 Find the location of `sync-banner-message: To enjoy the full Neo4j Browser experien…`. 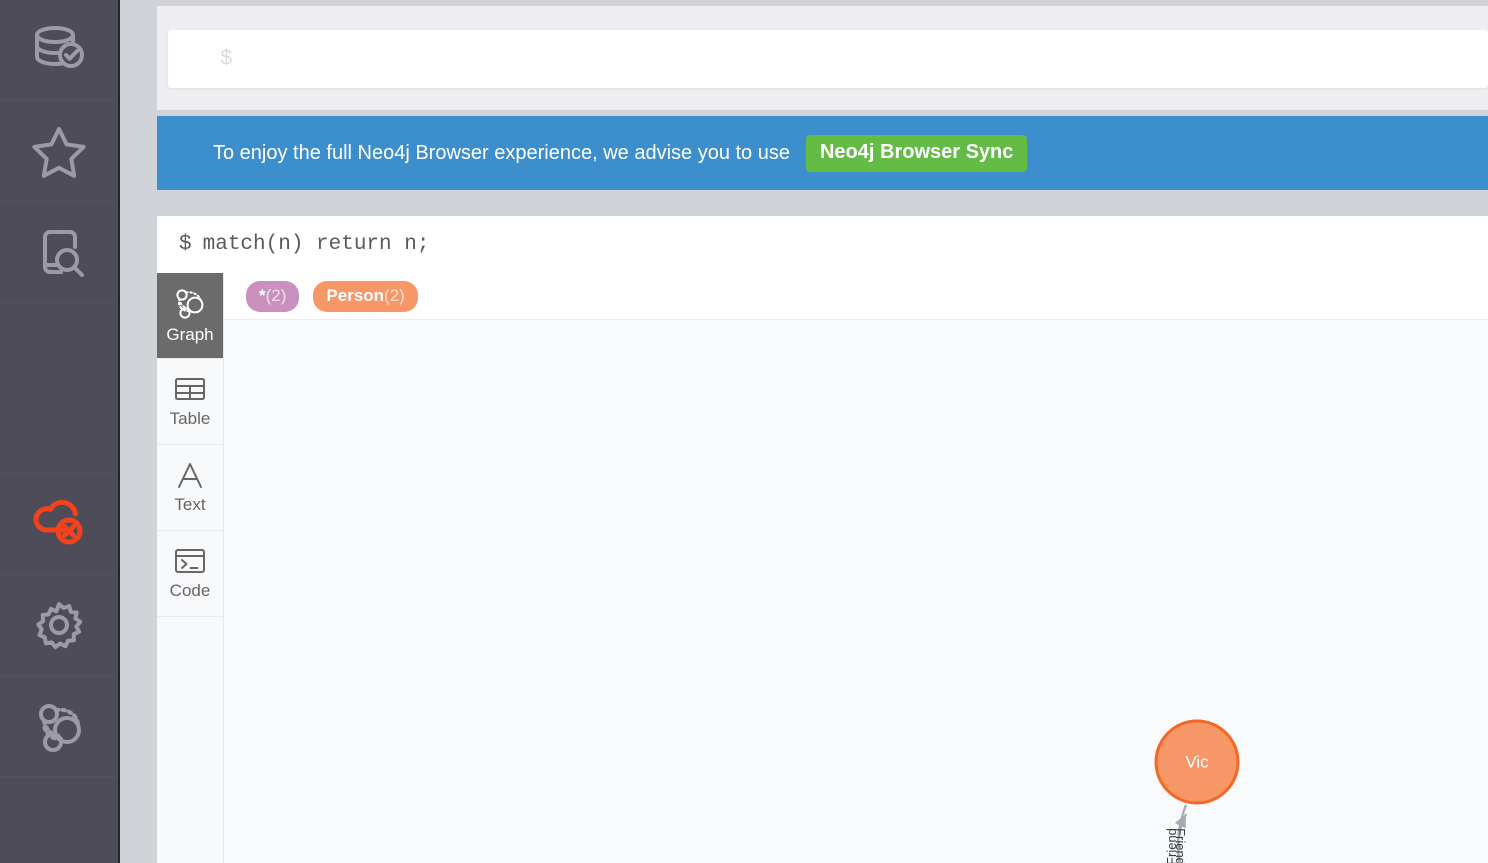

sync-banner-message: To enjoy the full Neo4j Browser experien… is located at coordinates (501, 152).